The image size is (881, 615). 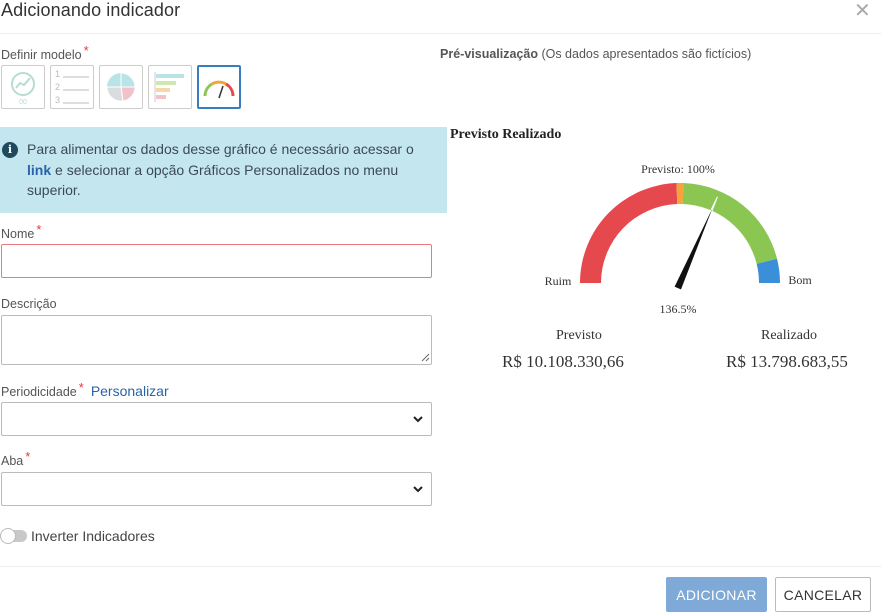 I want to click on invert-toggle, so click(x=13, y=536).